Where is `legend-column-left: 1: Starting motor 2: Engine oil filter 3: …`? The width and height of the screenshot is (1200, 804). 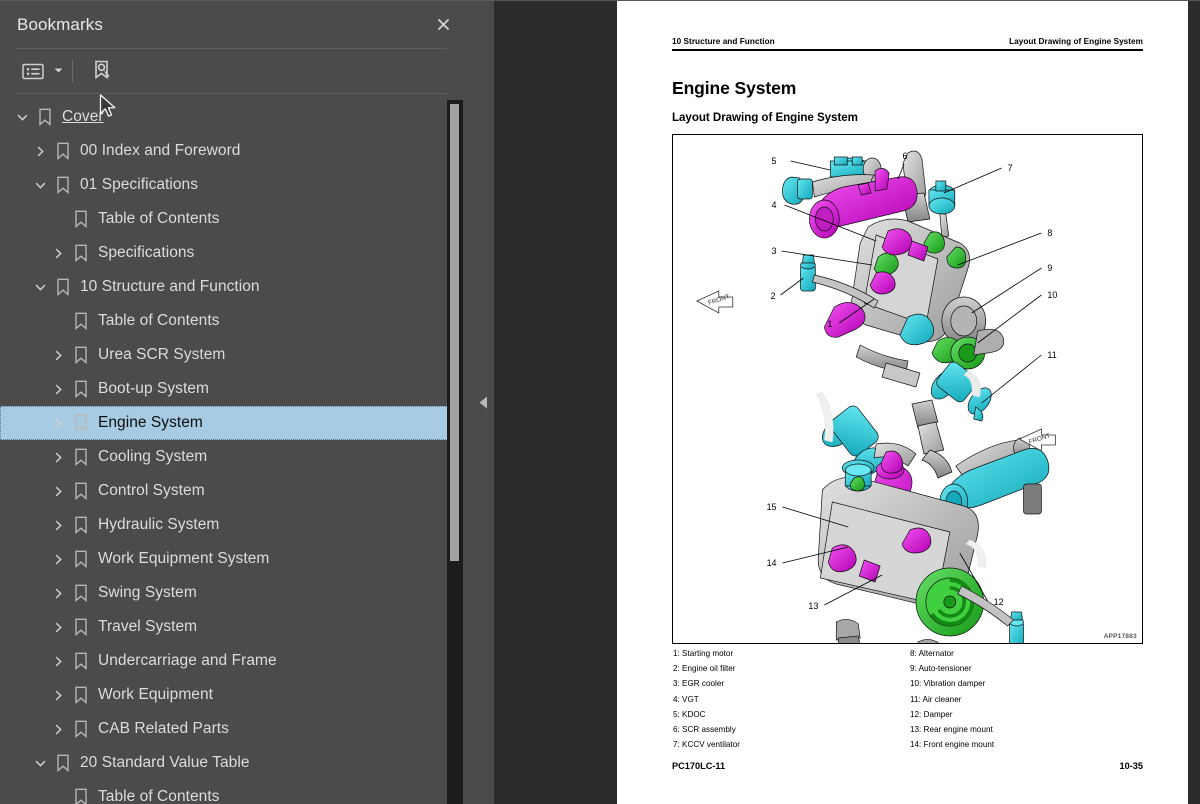
legend-column-left: 1: Starting motor 2: Engine oil filter 3: … is located at coordinates (790, 699).